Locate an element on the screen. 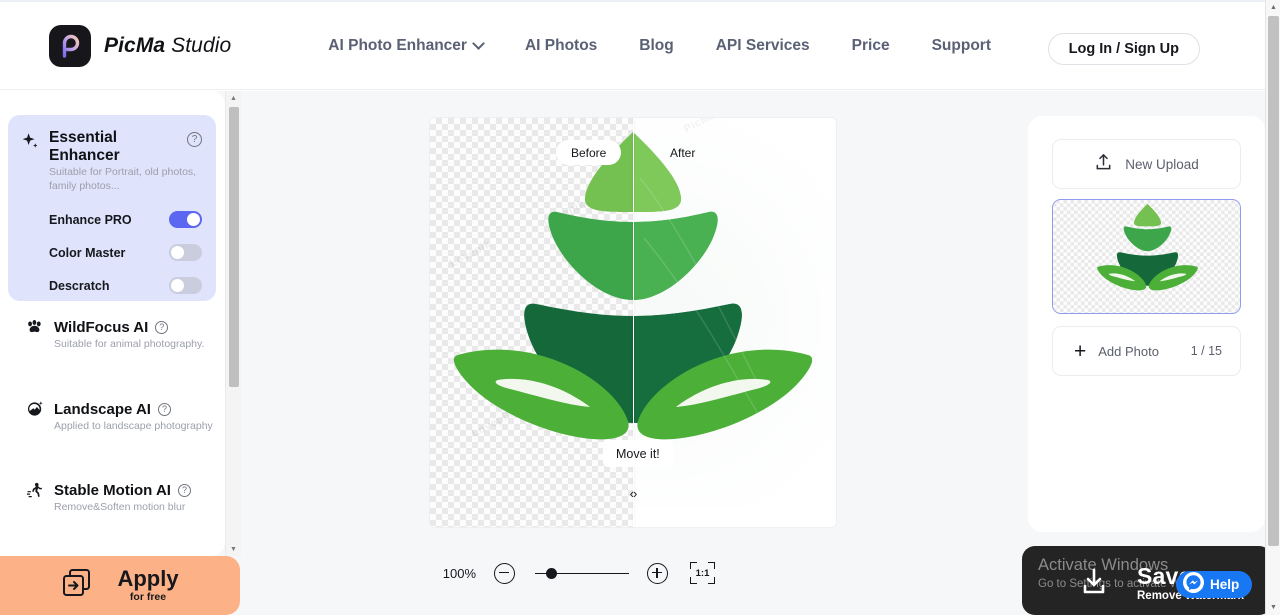 The image size is (1280, 615). mode-header: Landscape AI ? is located at coordinates (121, 409).